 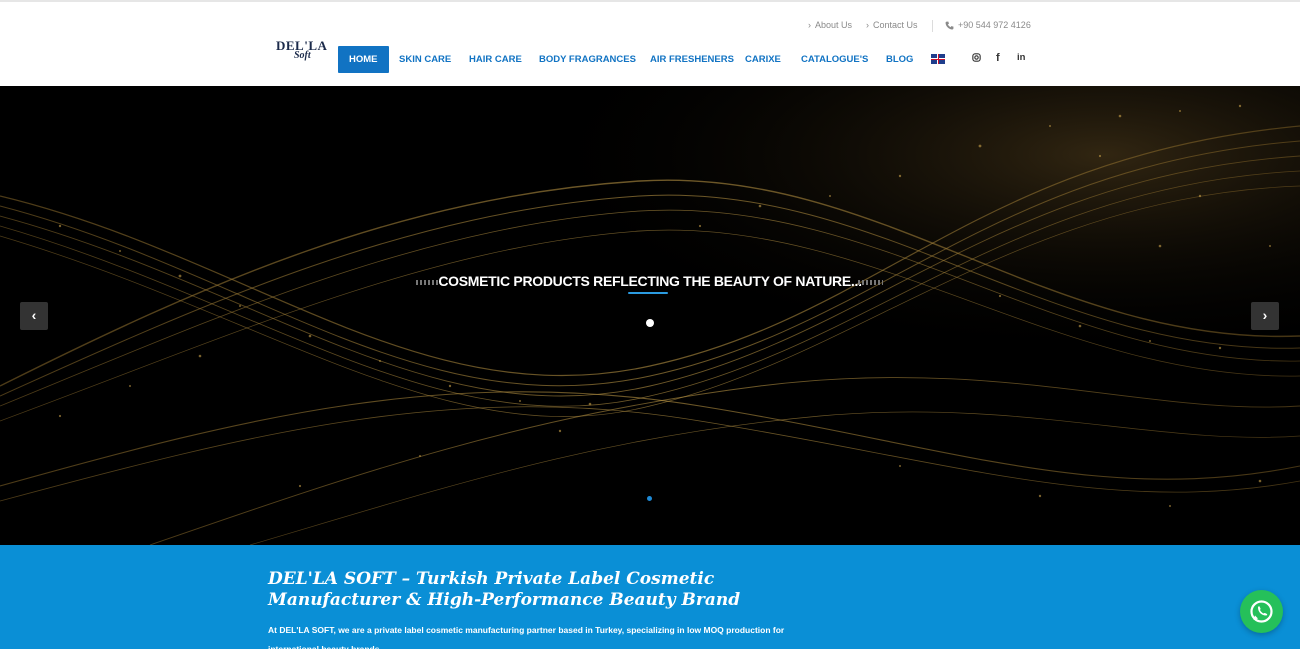 I want to click on top-bar: › About Us › Contact Us +90 544 972 4126, so click(x=650, y=27).